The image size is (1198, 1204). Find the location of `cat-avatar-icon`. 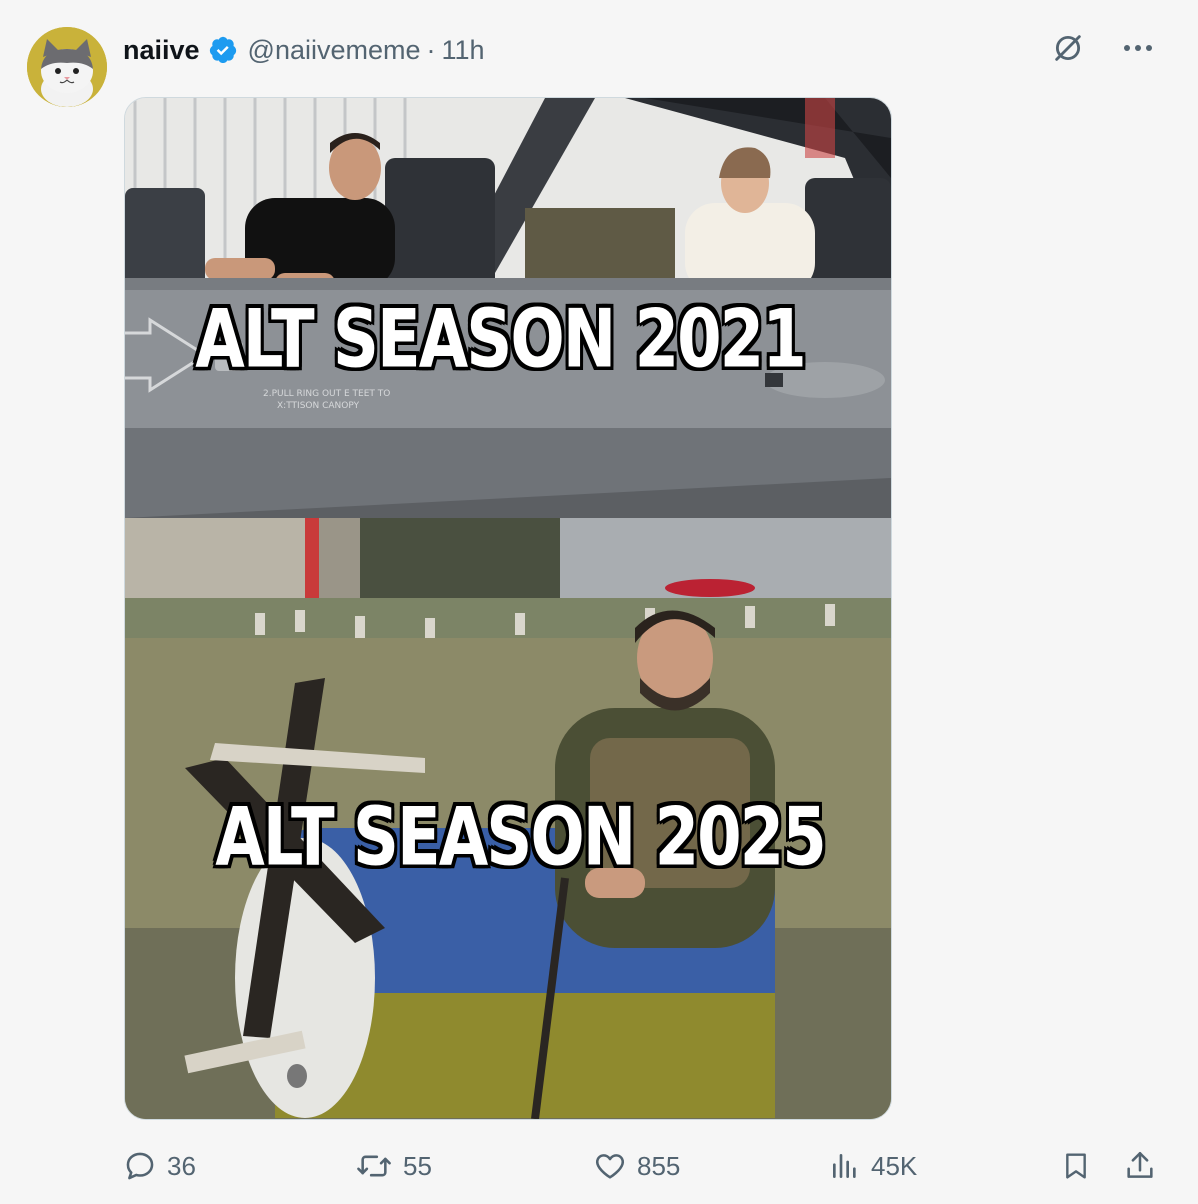

cat-avatar-icon is located at coordinates (67, 67).